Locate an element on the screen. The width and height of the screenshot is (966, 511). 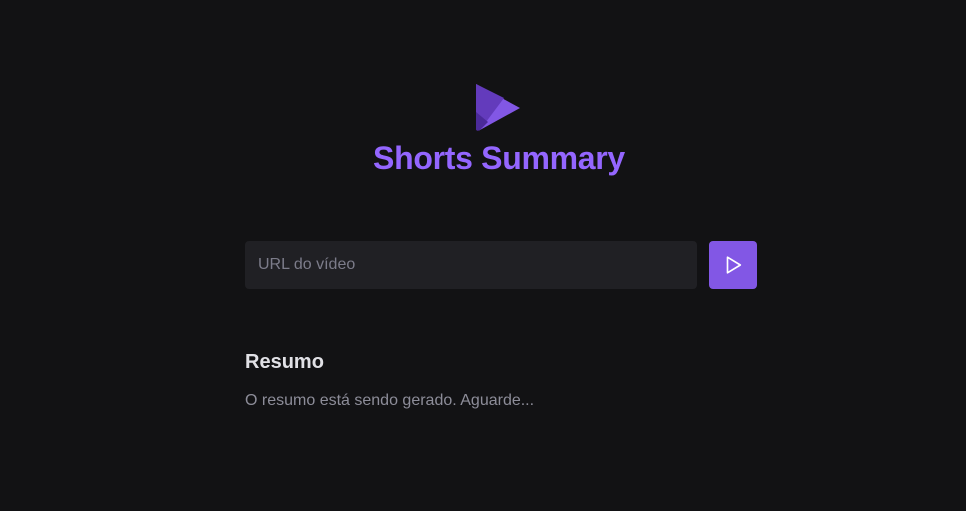
submit-button is located at coordinates (733, 265).